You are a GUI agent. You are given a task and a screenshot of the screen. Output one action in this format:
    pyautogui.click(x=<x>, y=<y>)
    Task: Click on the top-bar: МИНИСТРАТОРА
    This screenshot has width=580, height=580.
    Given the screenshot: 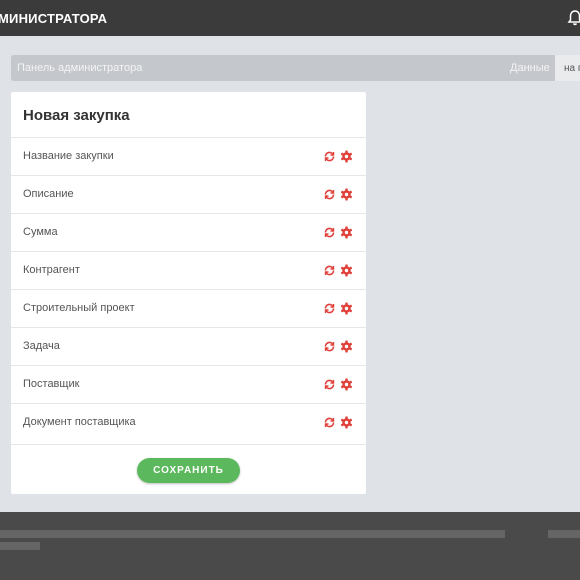 What is the action you would take?
    pyautogui.click(x=290, y=18)
    